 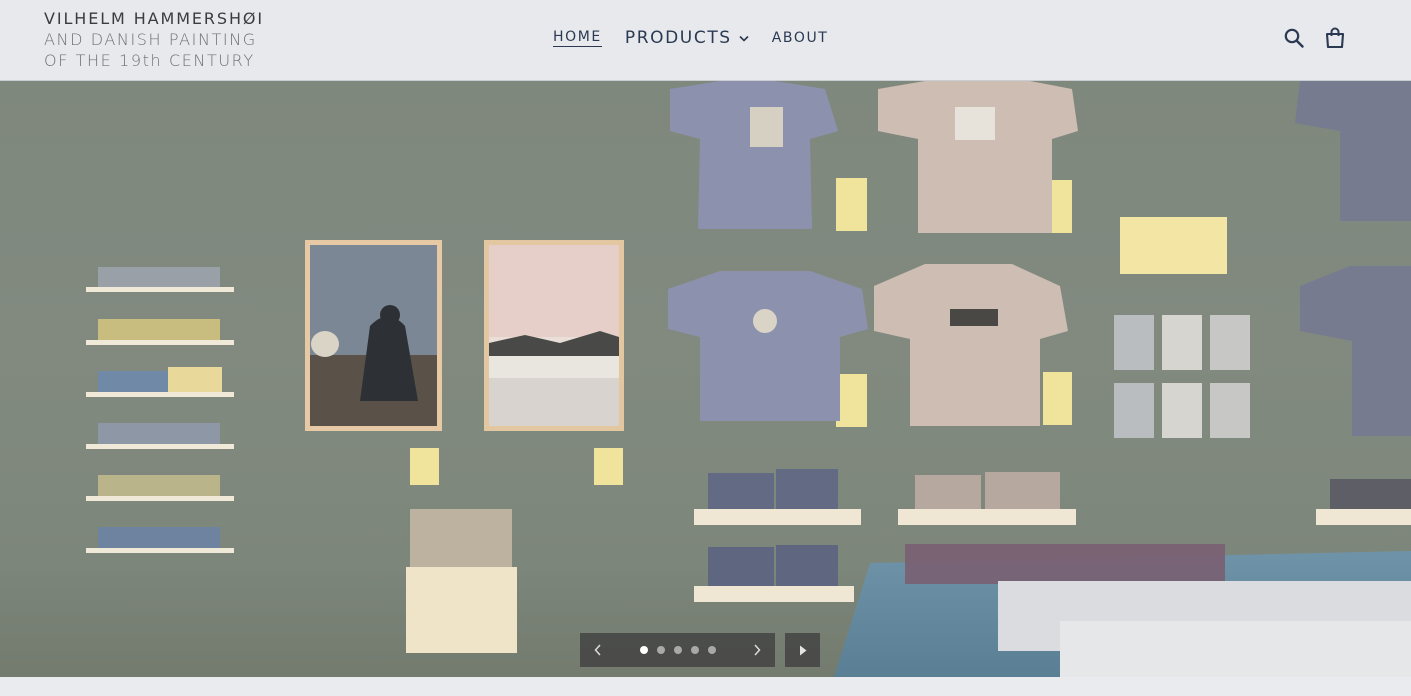 I want to click on main-nav: HOME PRODUCTS ABOUT, so click(x=690, y=38).